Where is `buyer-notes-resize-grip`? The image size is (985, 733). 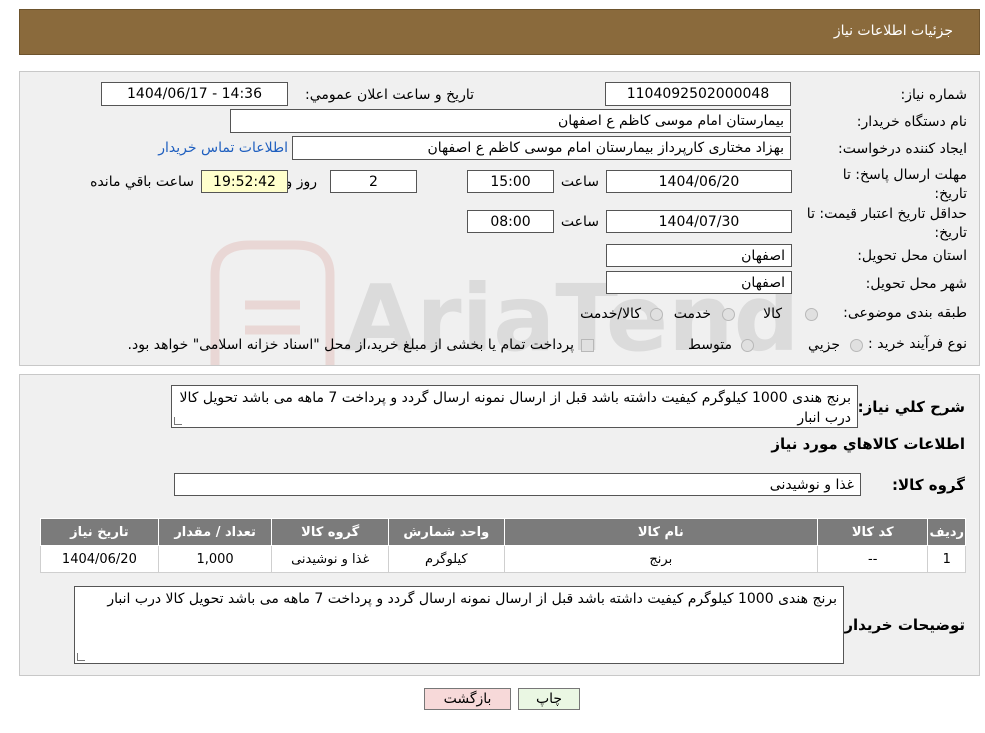 buyer-notes-resize-grip is located at coordinates (81, 657).